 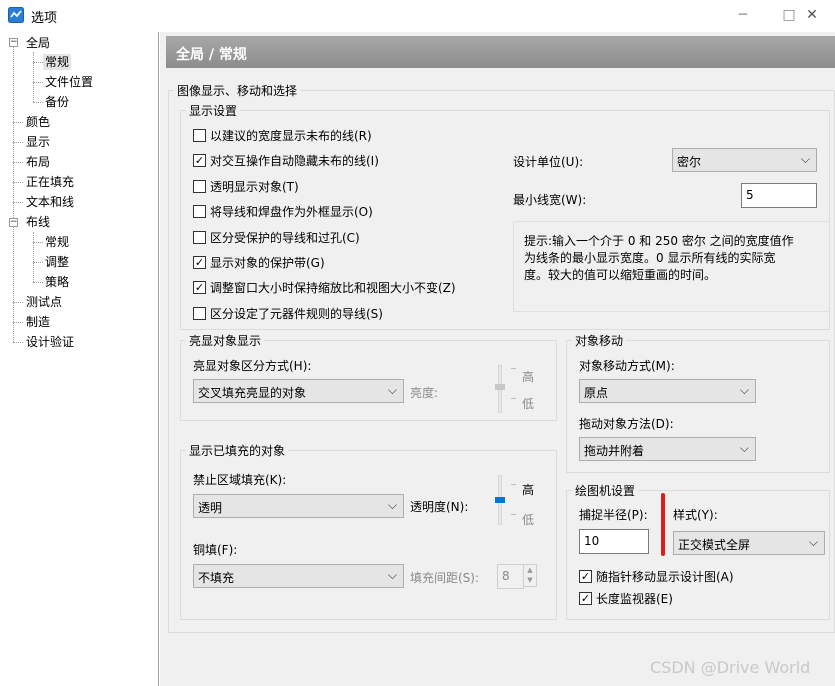 I want to click on tree-item-global: 全局, so click(x=38, y=43).